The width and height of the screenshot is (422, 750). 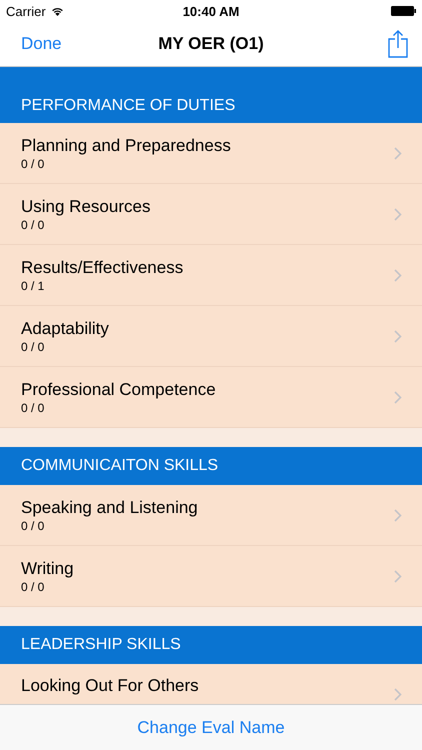 What do you see at coordinates (398, 44) in the screenshot?
I see `share-icon` at bounding box center [398, 44].